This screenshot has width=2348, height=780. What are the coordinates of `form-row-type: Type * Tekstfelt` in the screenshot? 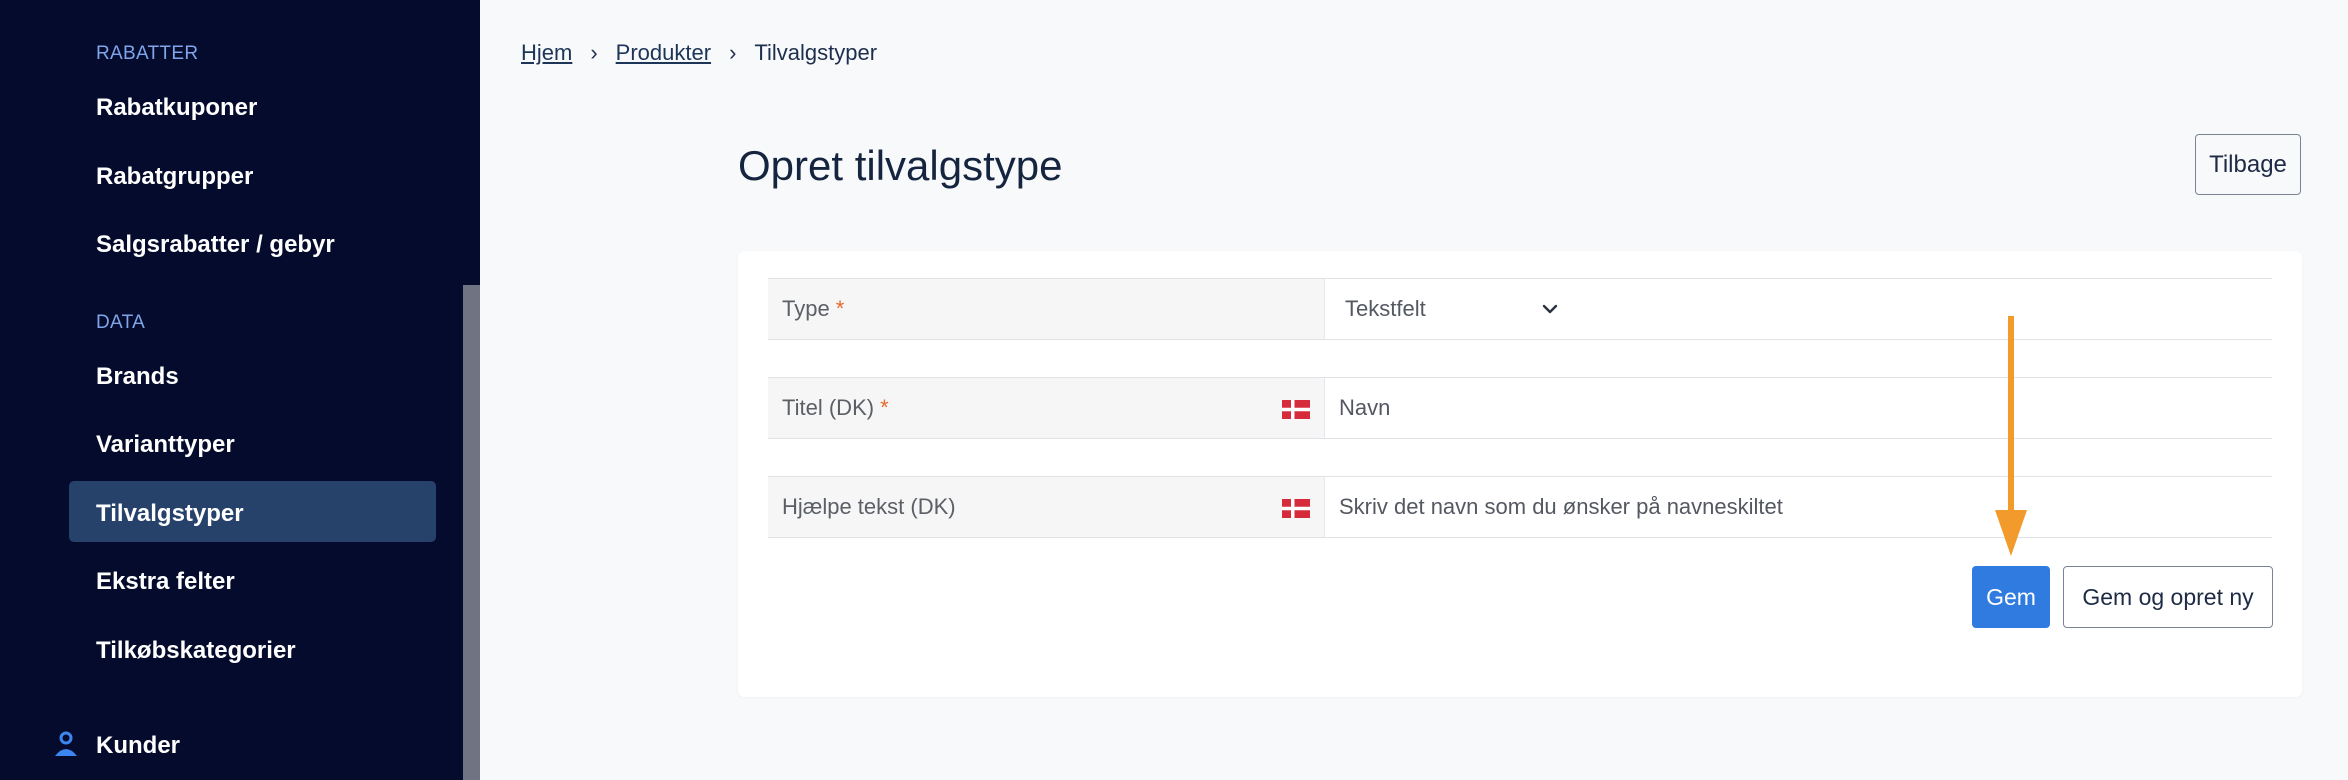 It's located at (1520, 309).